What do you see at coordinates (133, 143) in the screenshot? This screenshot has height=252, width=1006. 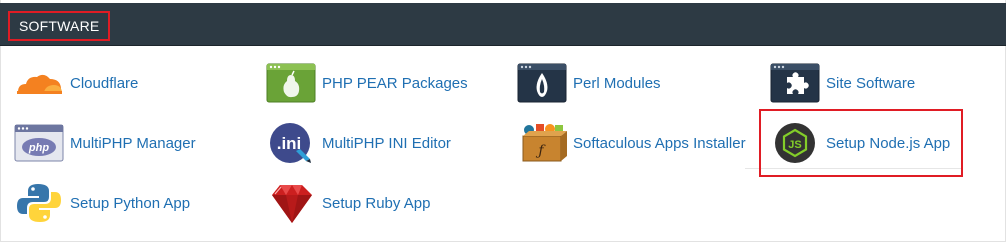 I see `item-label: MultiPHP Manager` at bounding box center [133, 143].